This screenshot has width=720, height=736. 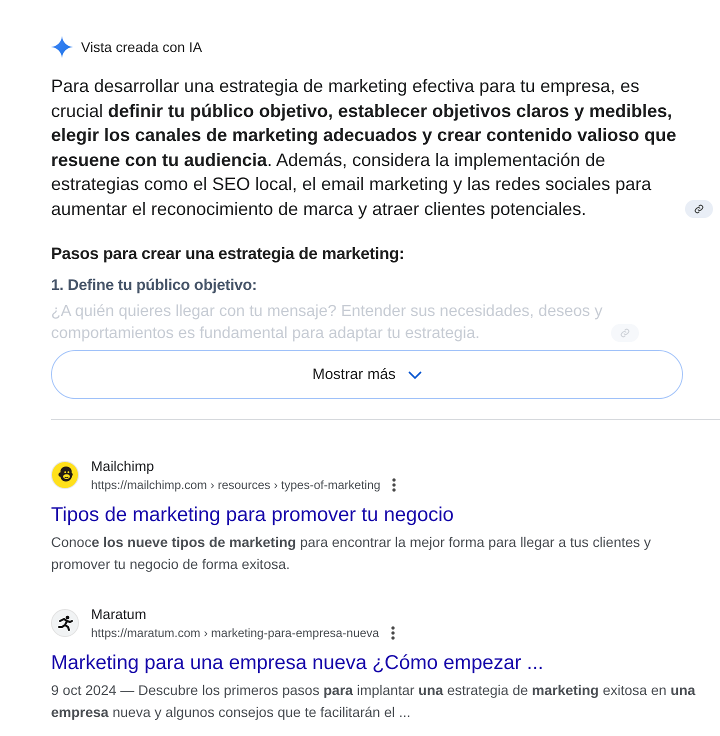 What do you see at coordinates (123, 466) in the screenshot?
I see `site-name: Mailchimp` at bounding box center [123, 466].